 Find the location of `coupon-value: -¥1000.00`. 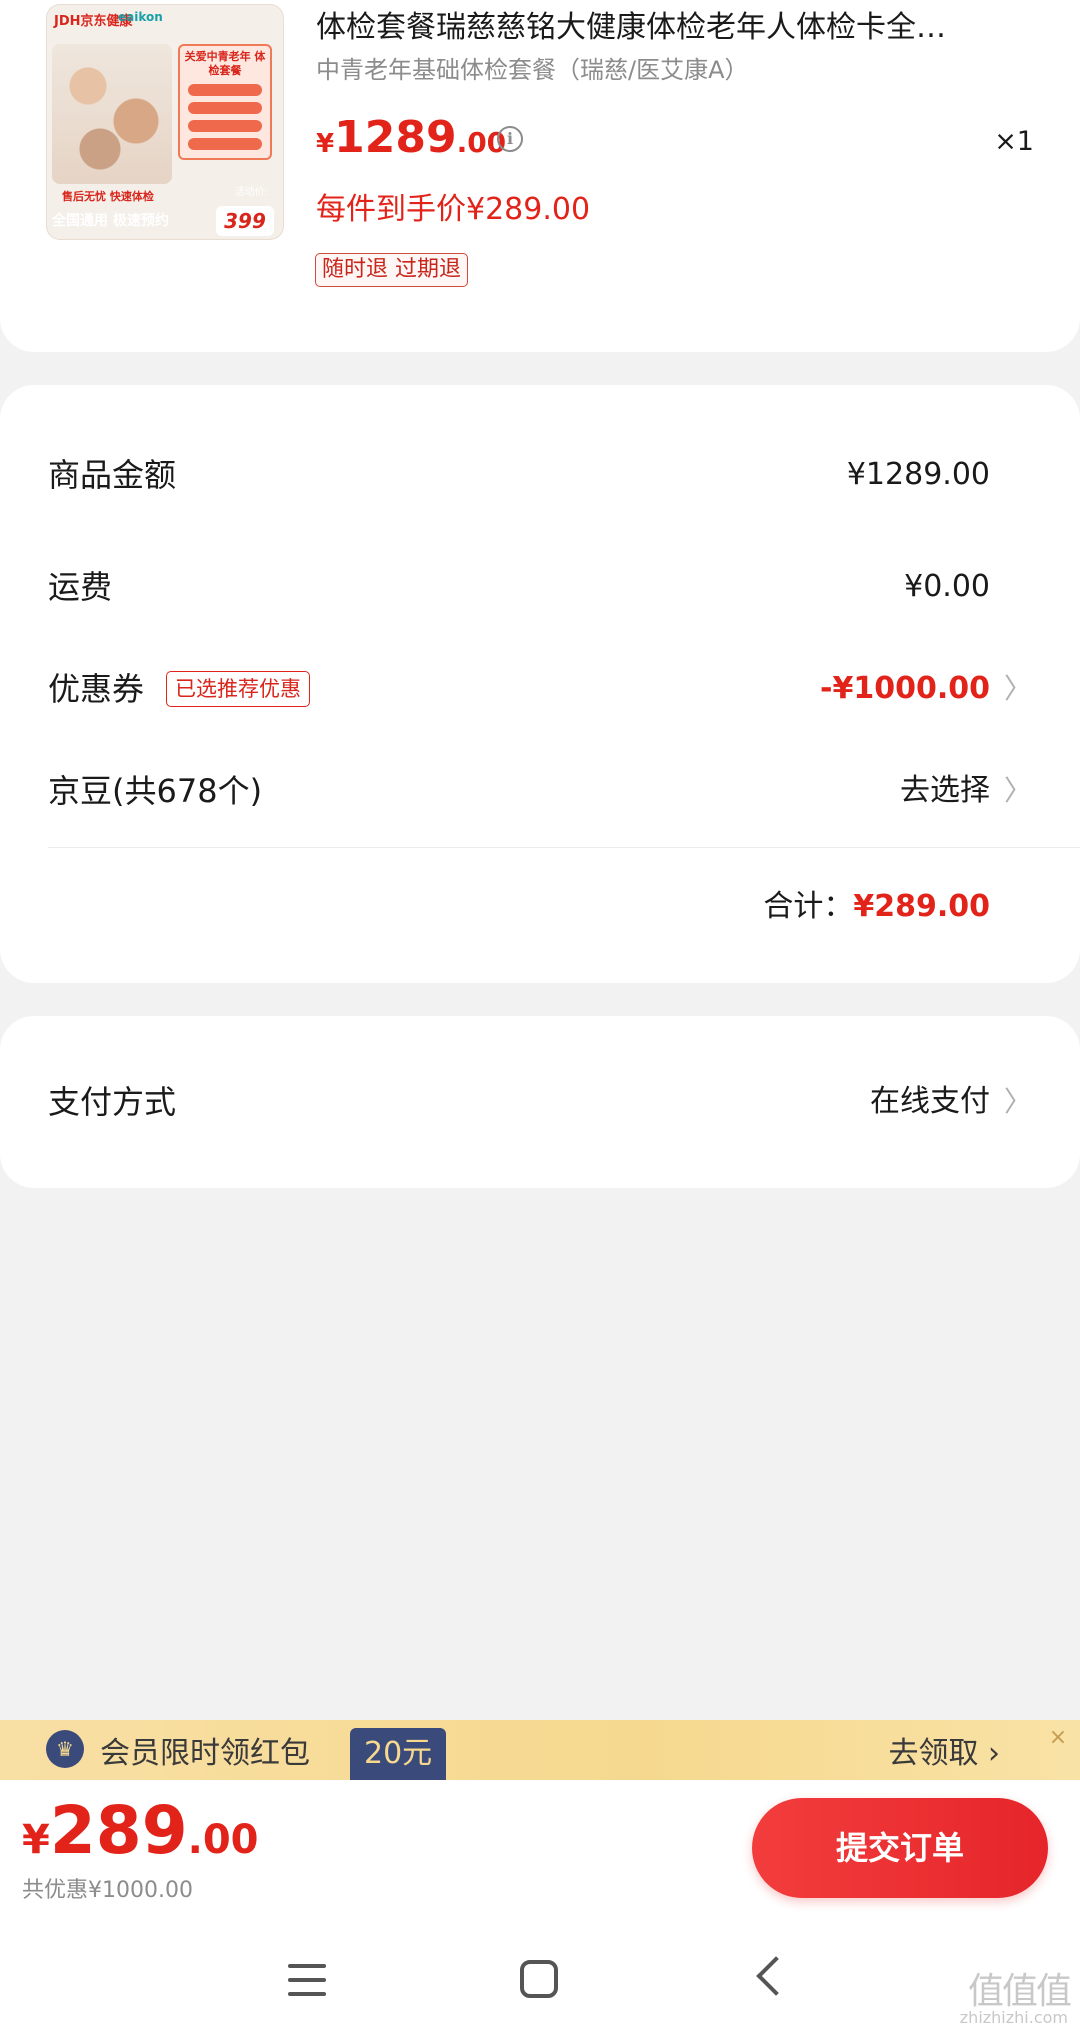

coupon-value: -¥1000.00 is located at coordinates (905, 688).